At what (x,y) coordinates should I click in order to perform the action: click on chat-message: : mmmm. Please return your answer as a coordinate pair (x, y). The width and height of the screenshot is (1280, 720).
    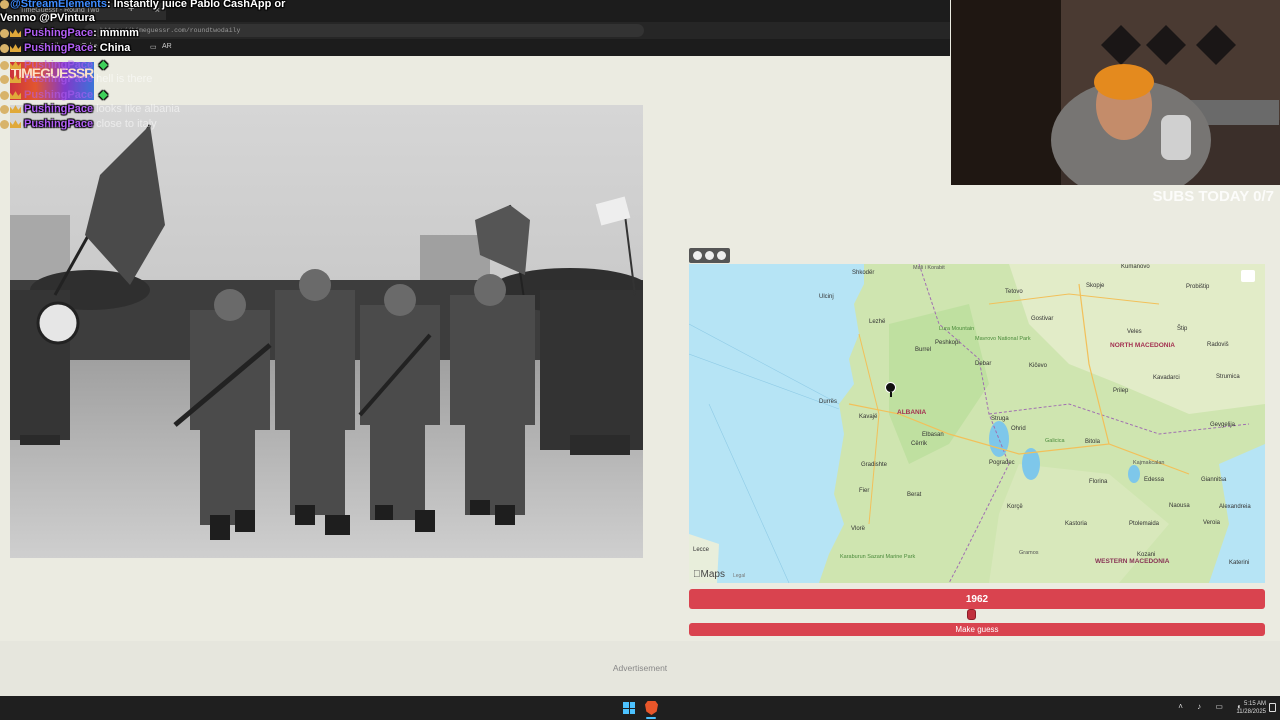
    Looking at the image, I should click on (116, 33).